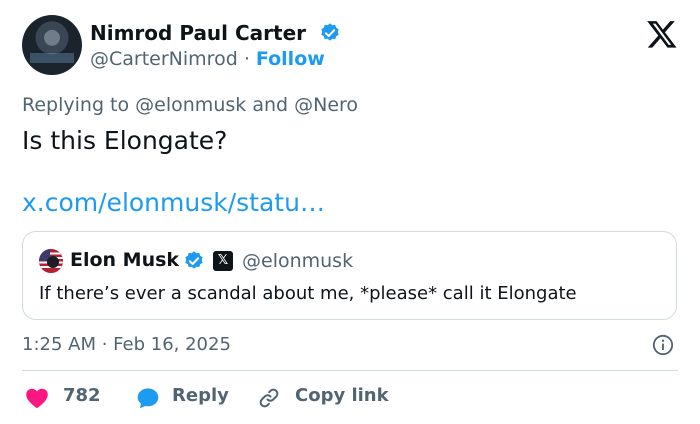 The height and width of the screenshot is (424, 700). Describe the element at coordinates (330, 32) in the screenshot. I see `verified-badge-icon` at that location.